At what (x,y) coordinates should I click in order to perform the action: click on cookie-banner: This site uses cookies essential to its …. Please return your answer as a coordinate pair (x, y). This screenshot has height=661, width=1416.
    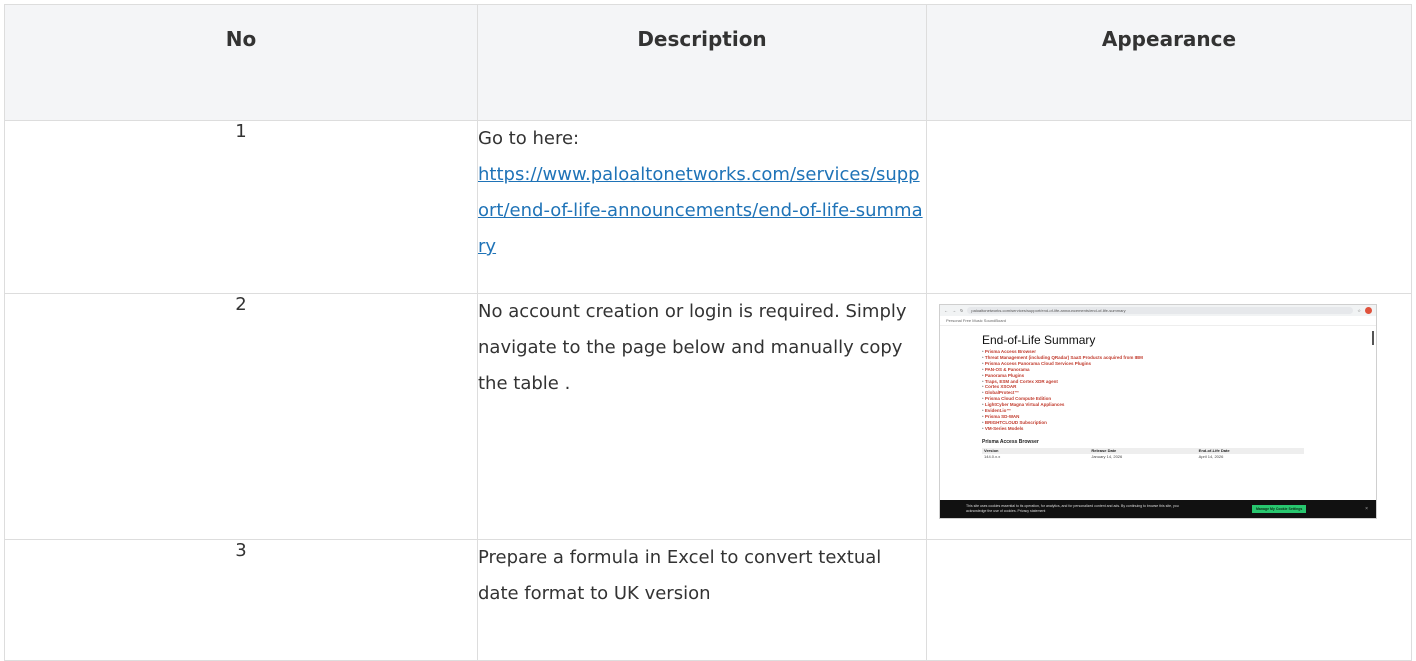
    Looking at the image, I should click on (1158, 509).